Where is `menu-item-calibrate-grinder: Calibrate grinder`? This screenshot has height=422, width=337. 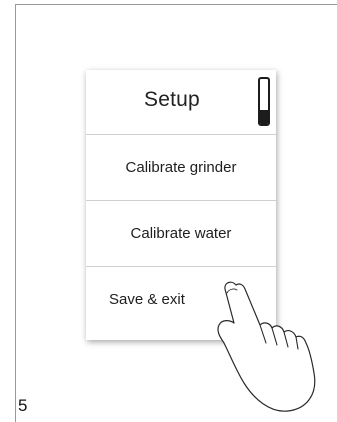 menu-item-calibrate-grinder: Calibrate grinder is located at coordinates (181, 168).